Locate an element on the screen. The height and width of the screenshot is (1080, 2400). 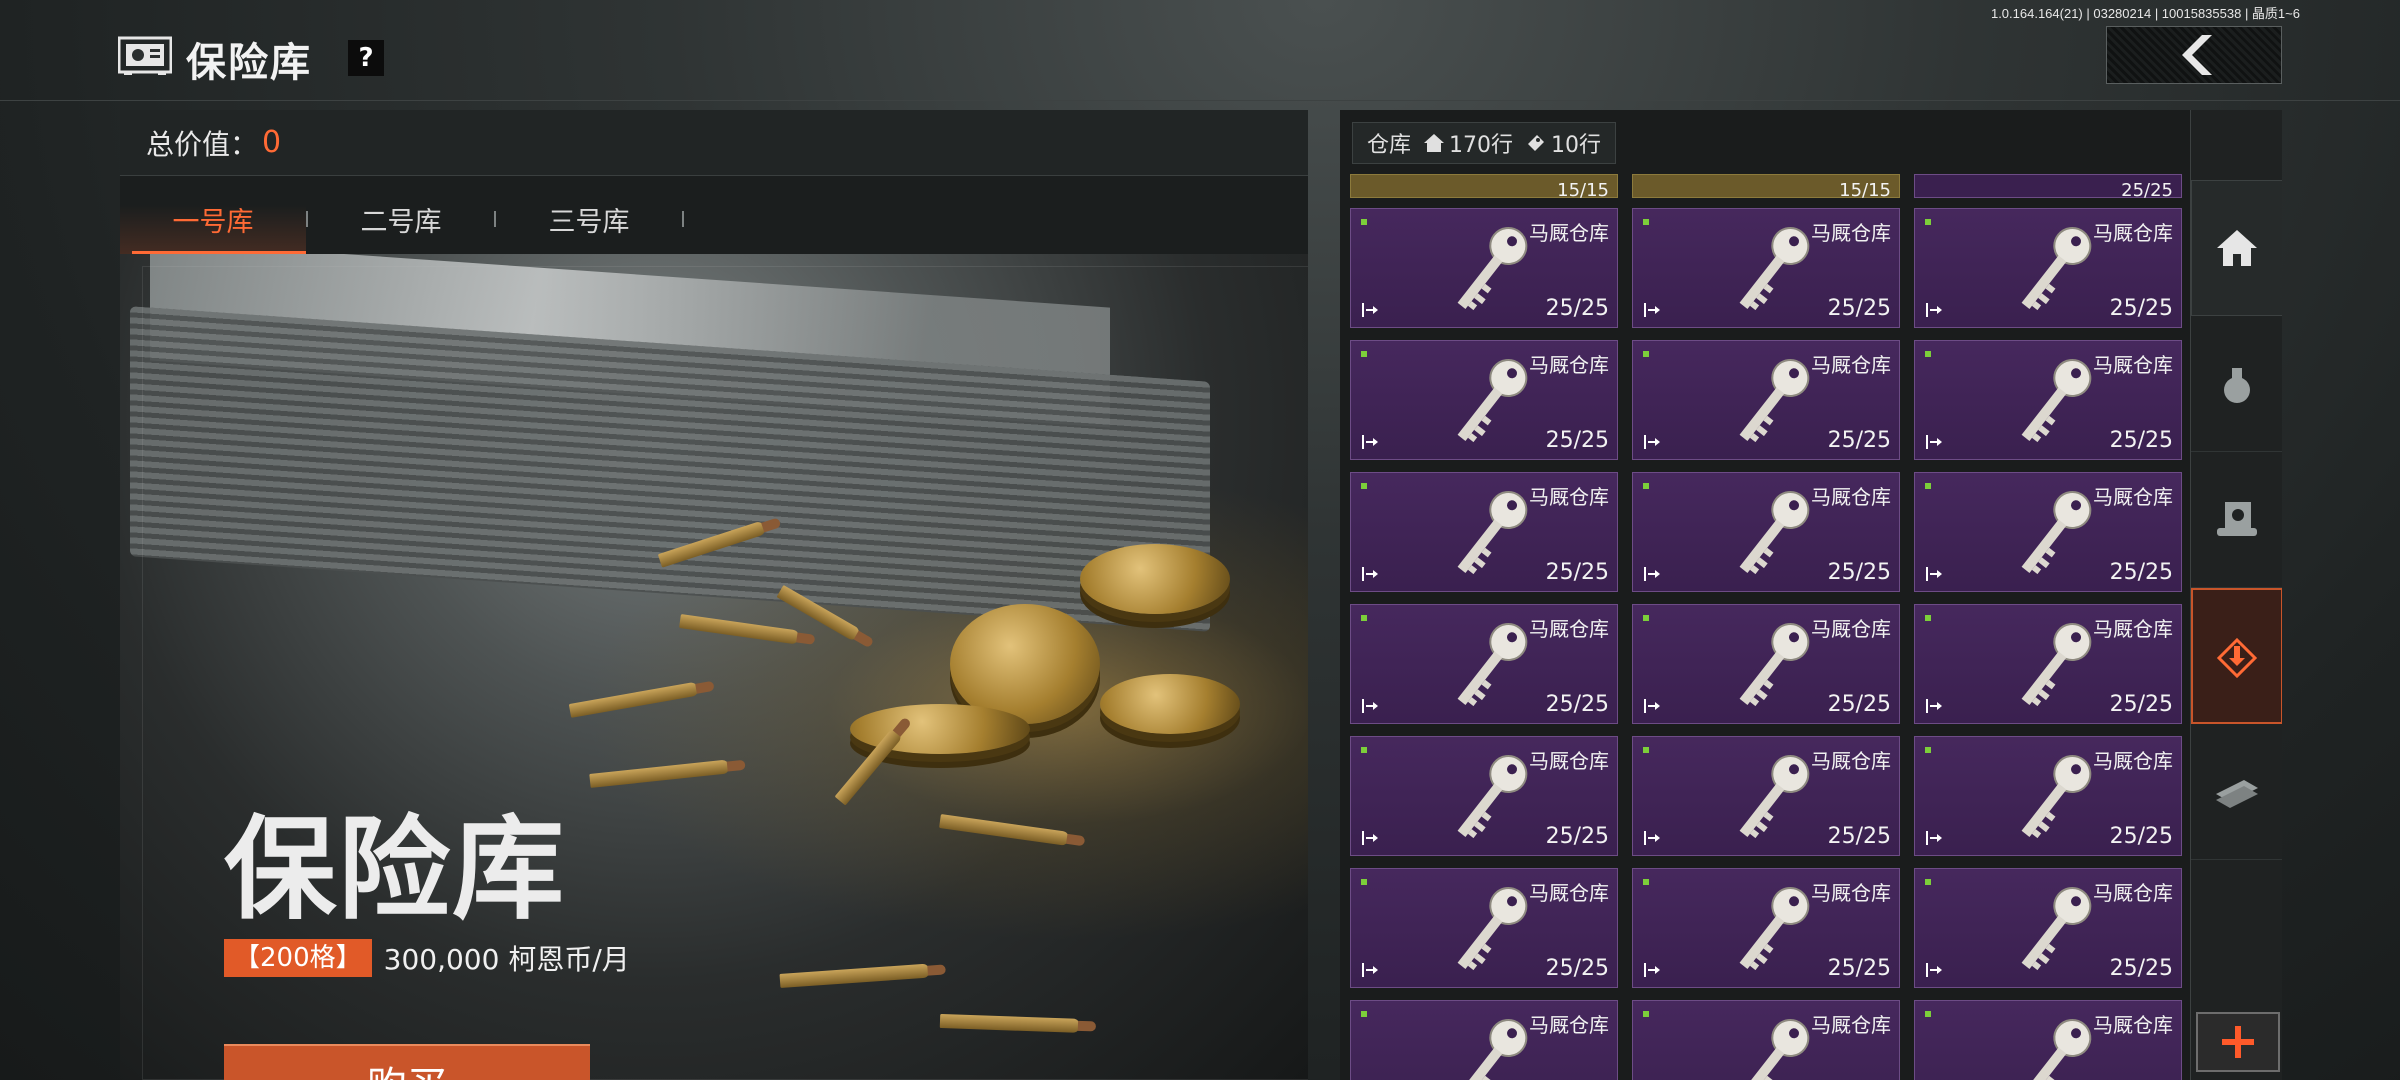
vault-download-icon is located at coordinates (2237, 657).